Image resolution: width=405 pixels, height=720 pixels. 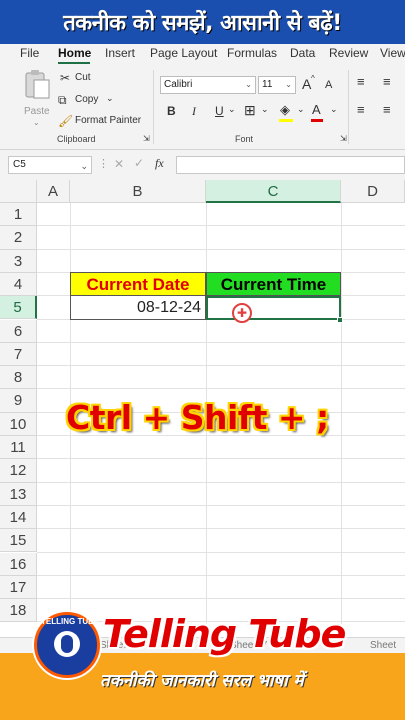 What do you see at coordinates (334, 109) in the screenshot?
I see `font-color-caret-icon: ⌄` at bounding box center [334, 109].